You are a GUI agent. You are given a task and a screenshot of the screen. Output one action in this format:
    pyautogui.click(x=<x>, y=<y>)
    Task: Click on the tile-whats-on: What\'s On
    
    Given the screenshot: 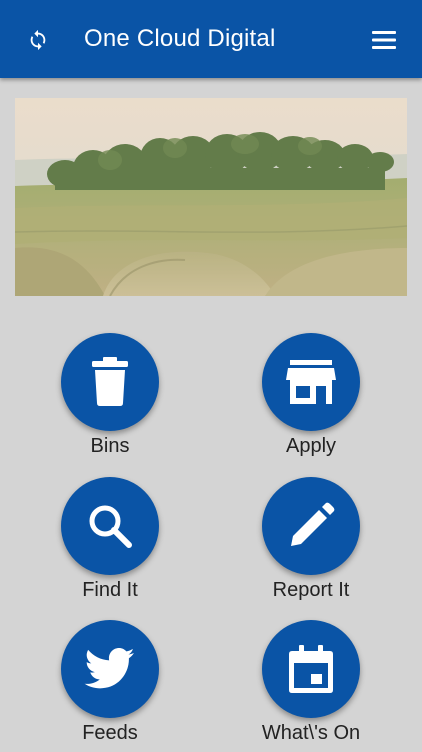 What is the action you would take?
    pyautogui.click(x=311, y=686)
    